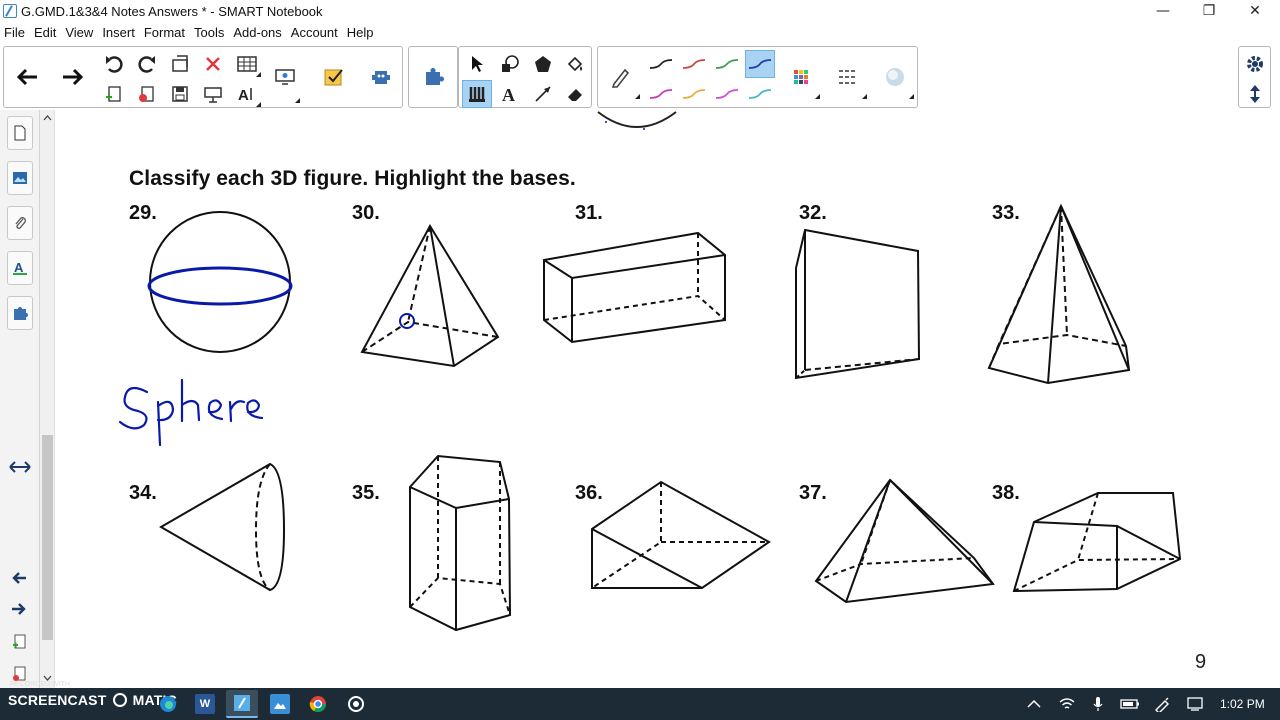  I want to click on pen-style-blue-icon, so click(760, 64).